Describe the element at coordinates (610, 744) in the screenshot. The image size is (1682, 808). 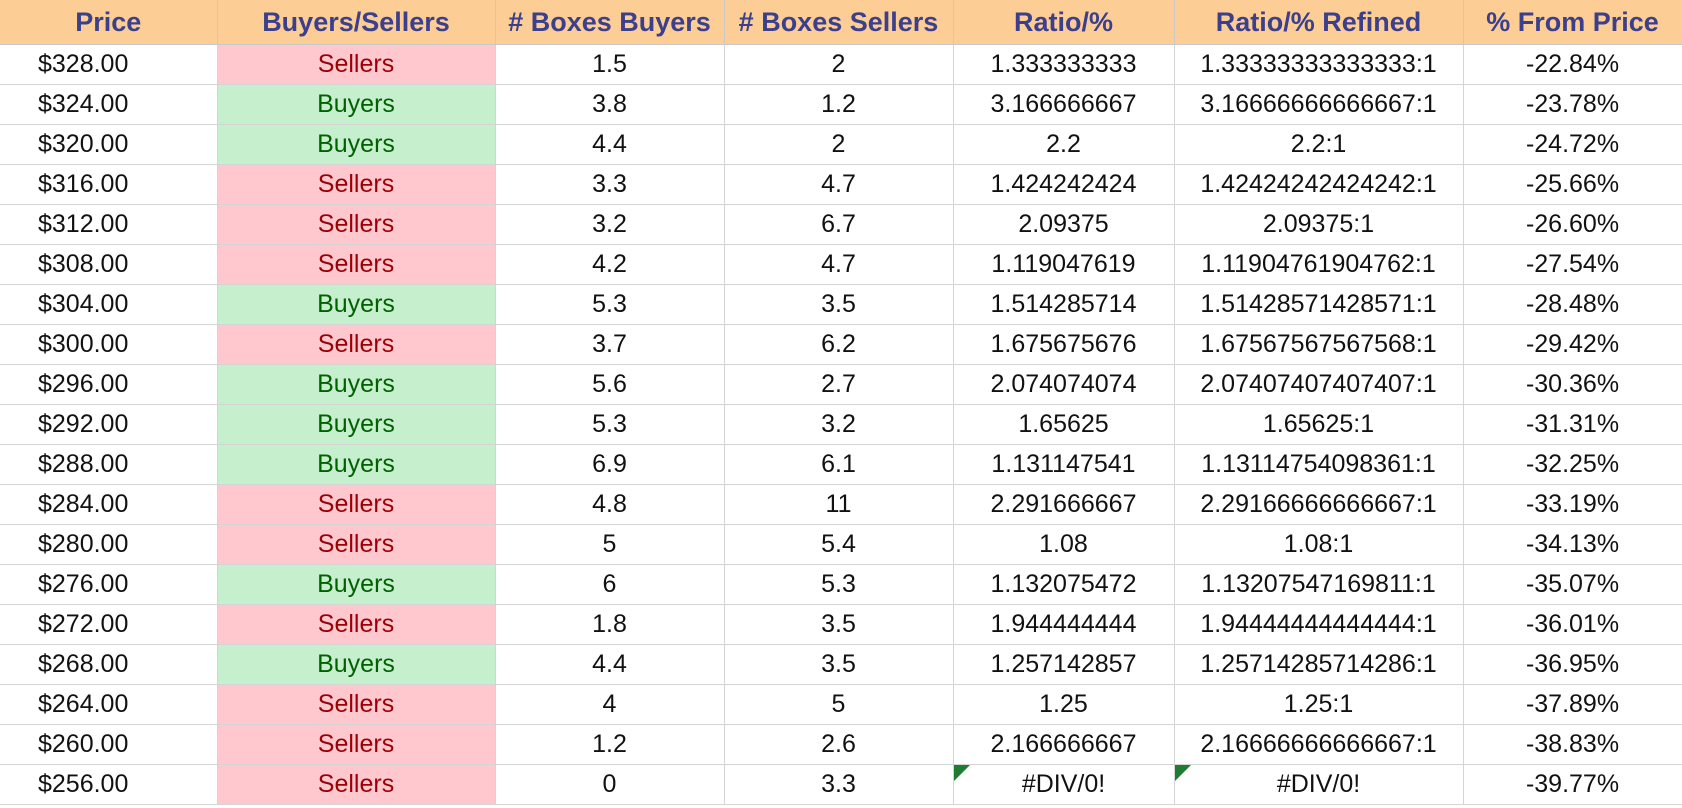
I see `boxes-buyers-cell: 1.2` at that location.